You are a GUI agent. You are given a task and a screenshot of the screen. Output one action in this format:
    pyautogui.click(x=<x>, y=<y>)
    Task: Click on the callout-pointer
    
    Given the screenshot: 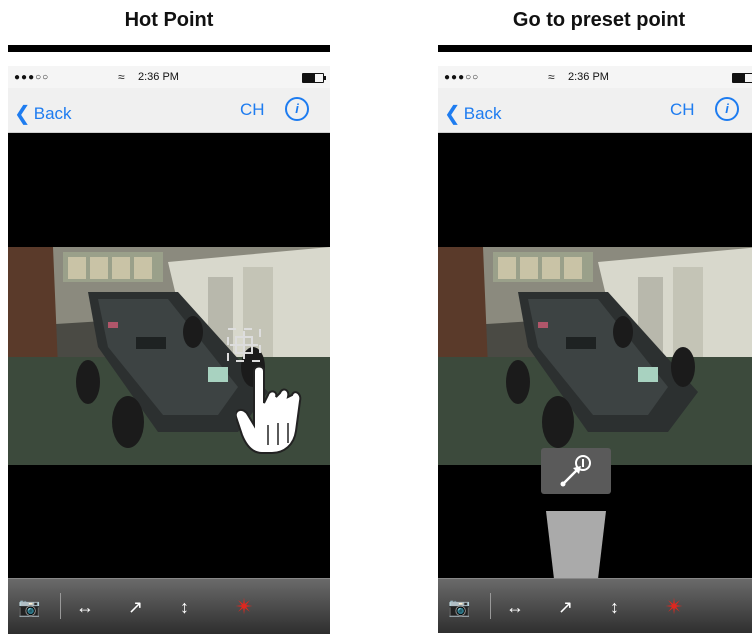 What is the action you would take?
    pyautogui.click(x=576, y=545)
    